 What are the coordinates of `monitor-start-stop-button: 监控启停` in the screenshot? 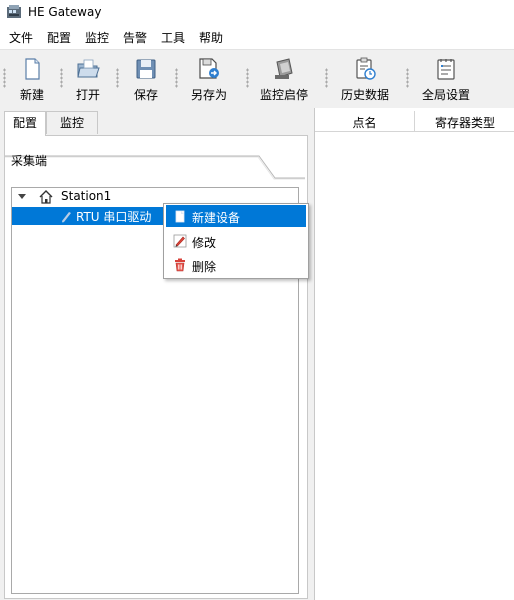 It's located at (284, 78).